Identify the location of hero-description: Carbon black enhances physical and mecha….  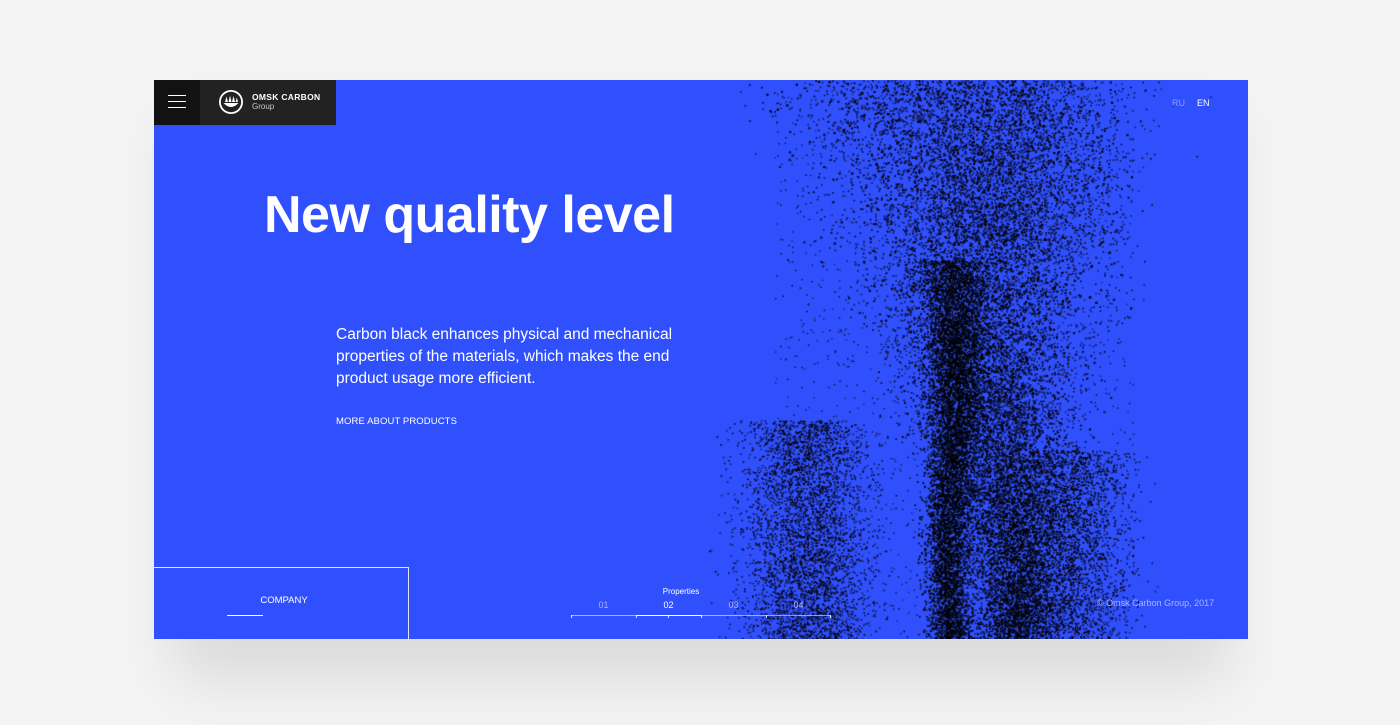
(504, 356).